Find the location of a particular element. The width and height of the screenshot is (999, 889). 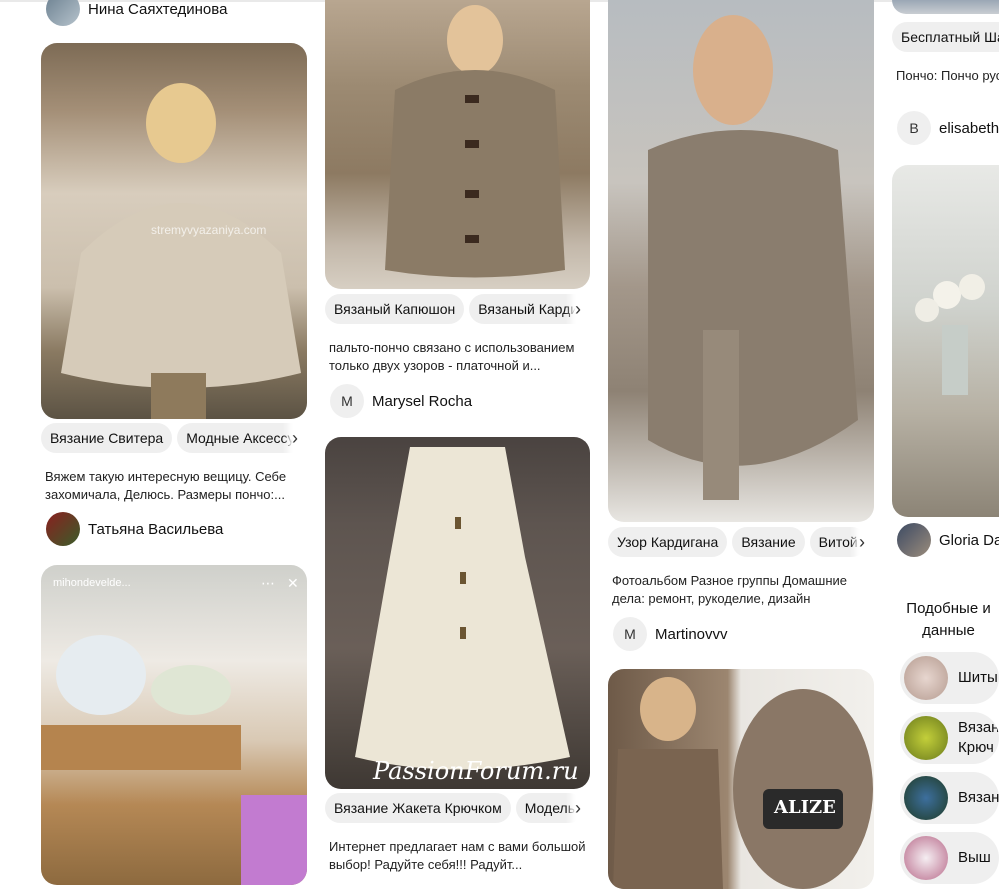

similar-item: Выш is located at coordinates (949, 858).